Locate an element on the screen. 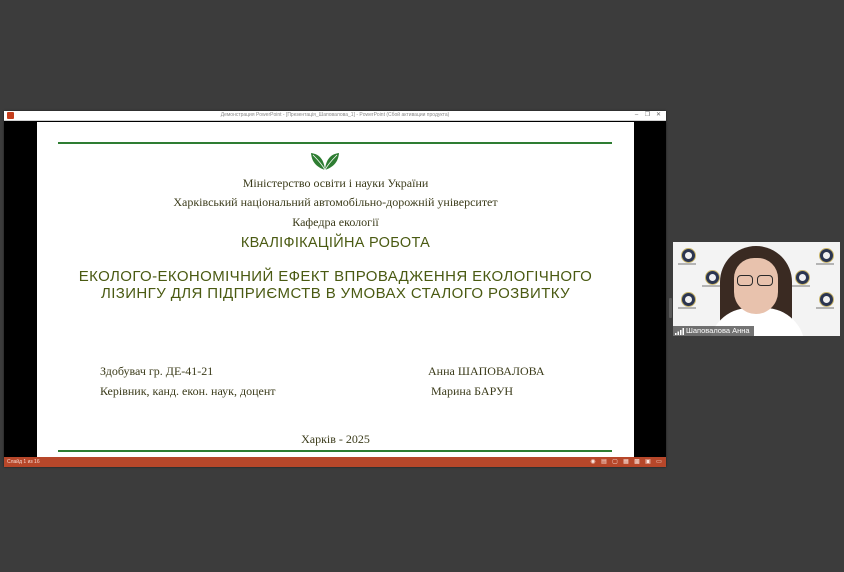  connection-signal-icon is located at coordinates (679, 331).